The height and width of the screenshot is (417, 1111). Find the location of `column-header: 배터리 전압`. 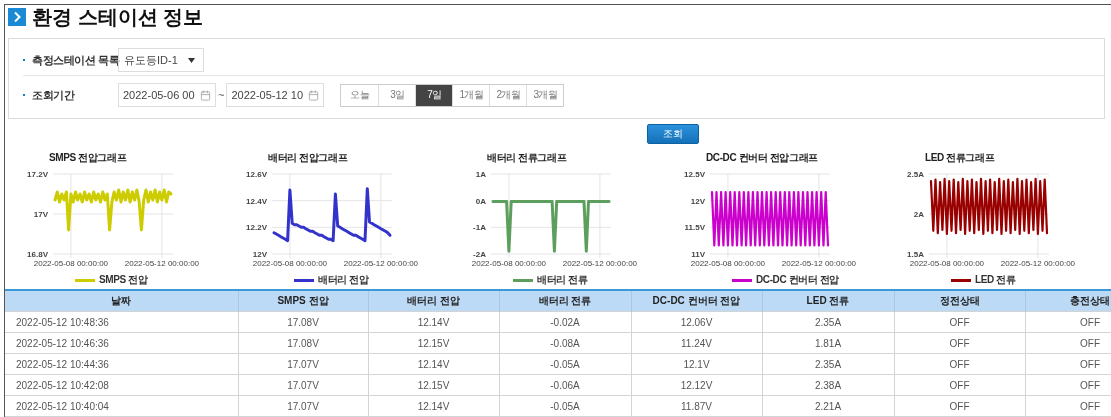

column-header: 배터리 전압 is located at coordinates (433, 301).